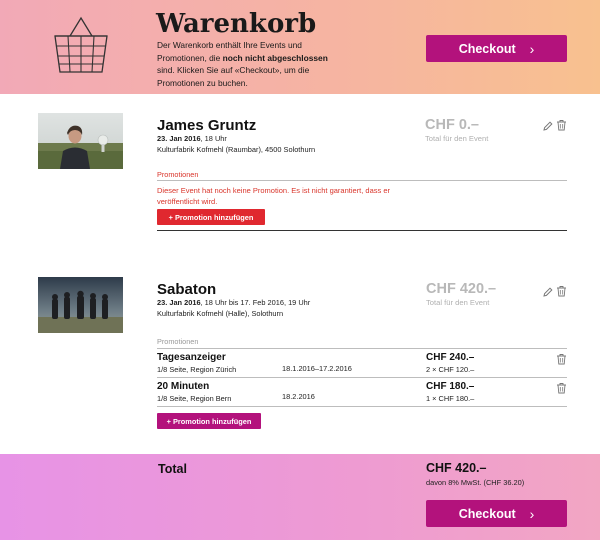 Image resolution: width=600 pixels, height=540 pixels. I want to click on event-total-price: CHF 0.–, so click(452, 125).